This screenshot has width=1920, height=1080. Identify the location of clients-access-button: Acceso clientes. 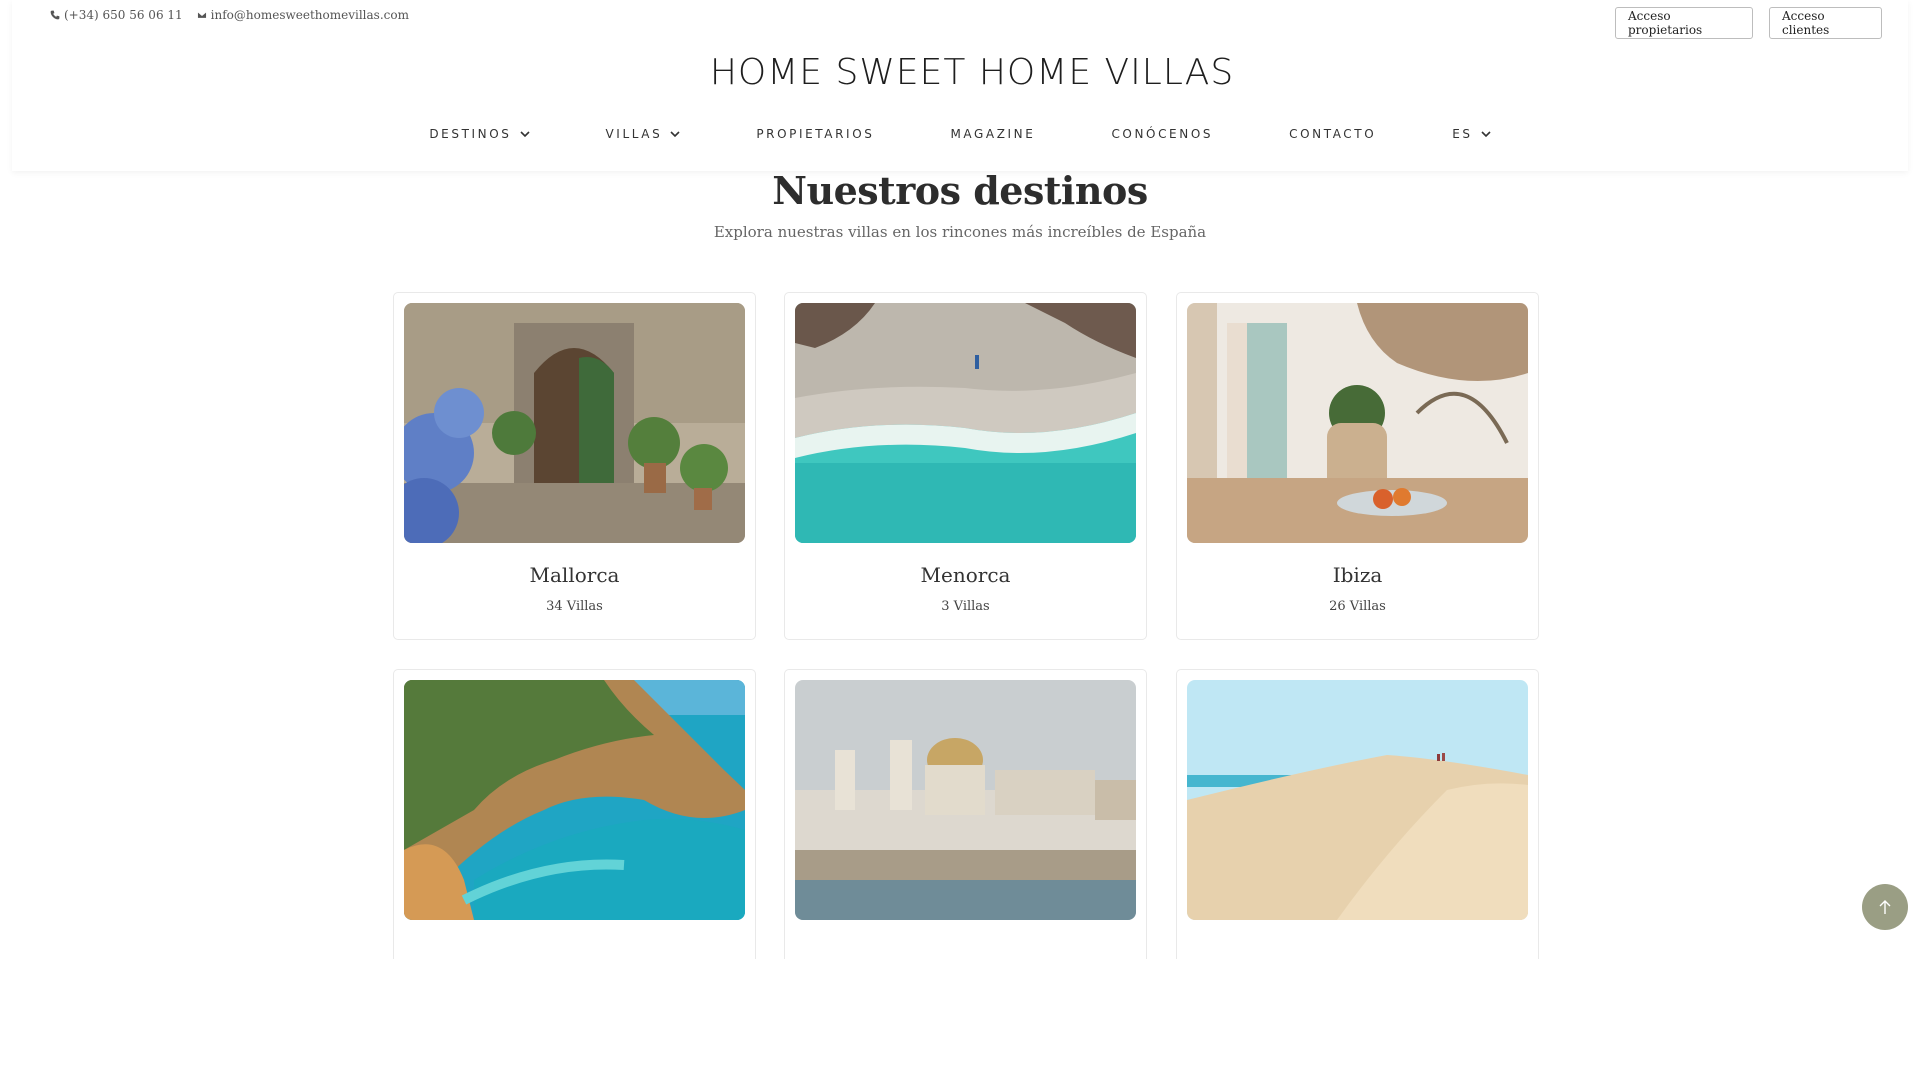
(1825, 23).